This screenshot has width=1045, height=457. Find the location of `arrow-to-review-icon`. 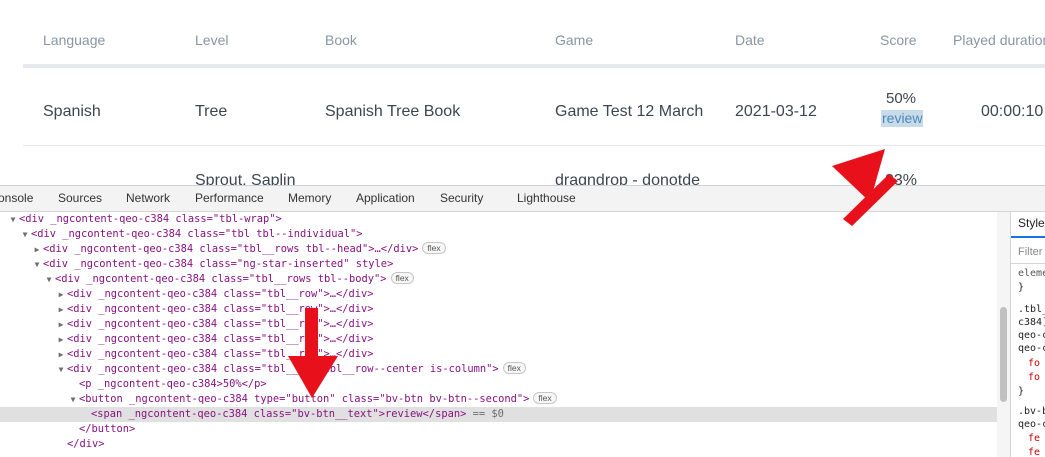

arrow-to-review-icon is located at coordinates (865, 187).